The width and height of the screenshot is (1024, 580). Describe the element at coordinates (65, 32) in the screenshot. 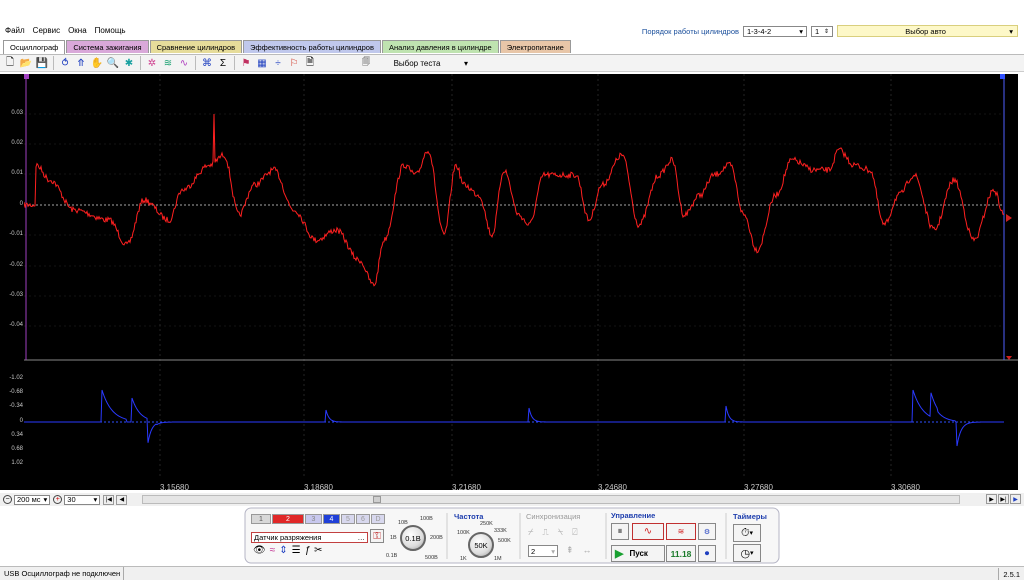

I see `menu-bar: Файл Сервис Окна Помощь` at that location.